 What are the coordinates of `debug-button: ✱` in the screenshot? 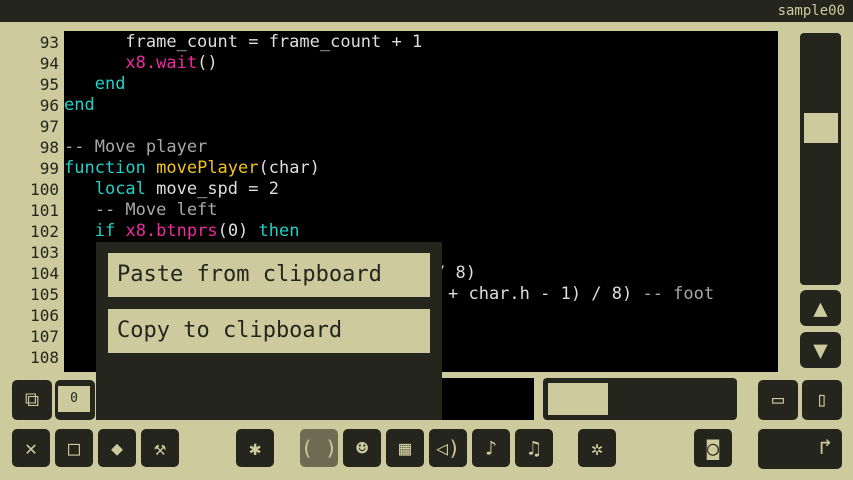 It's located at (255, 448).